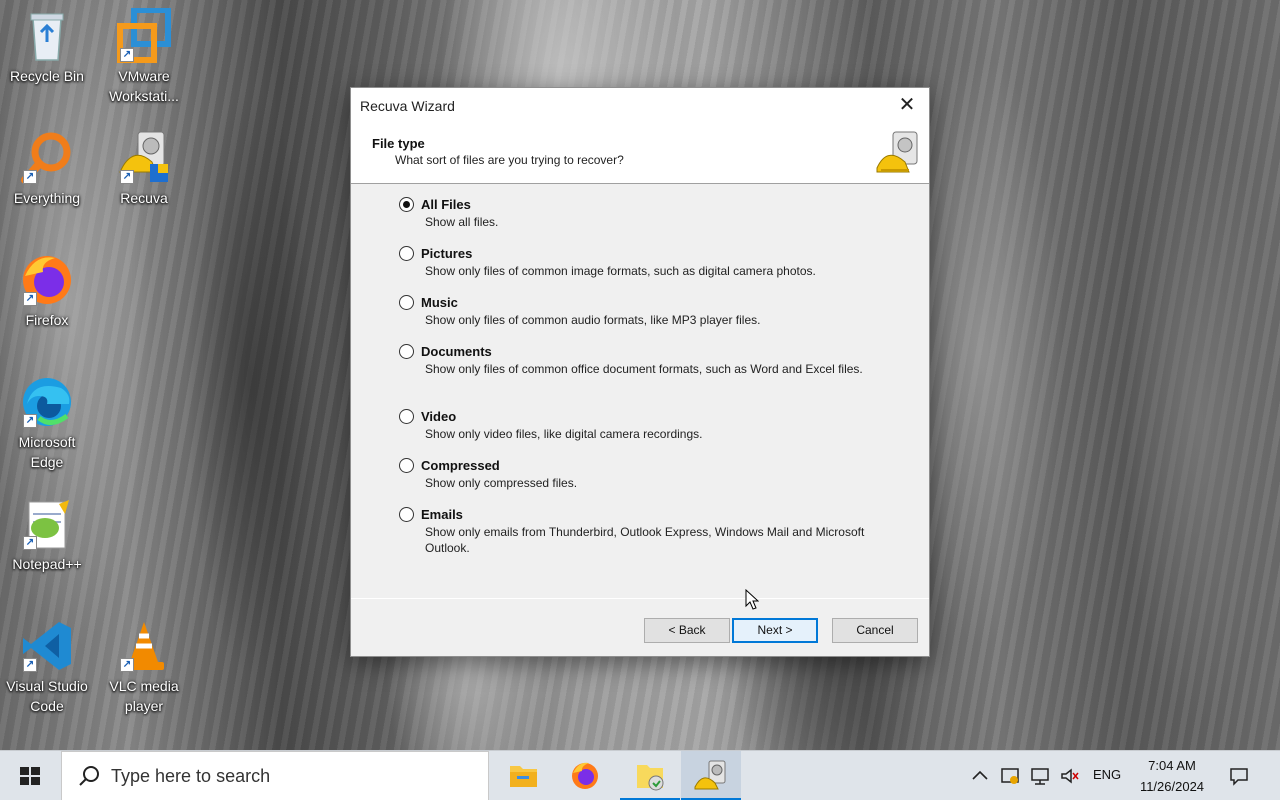 Image resolution: width=1280 pixels, height=800 pixels. I want to click on recuva-logo-icon, so click(898, 153).